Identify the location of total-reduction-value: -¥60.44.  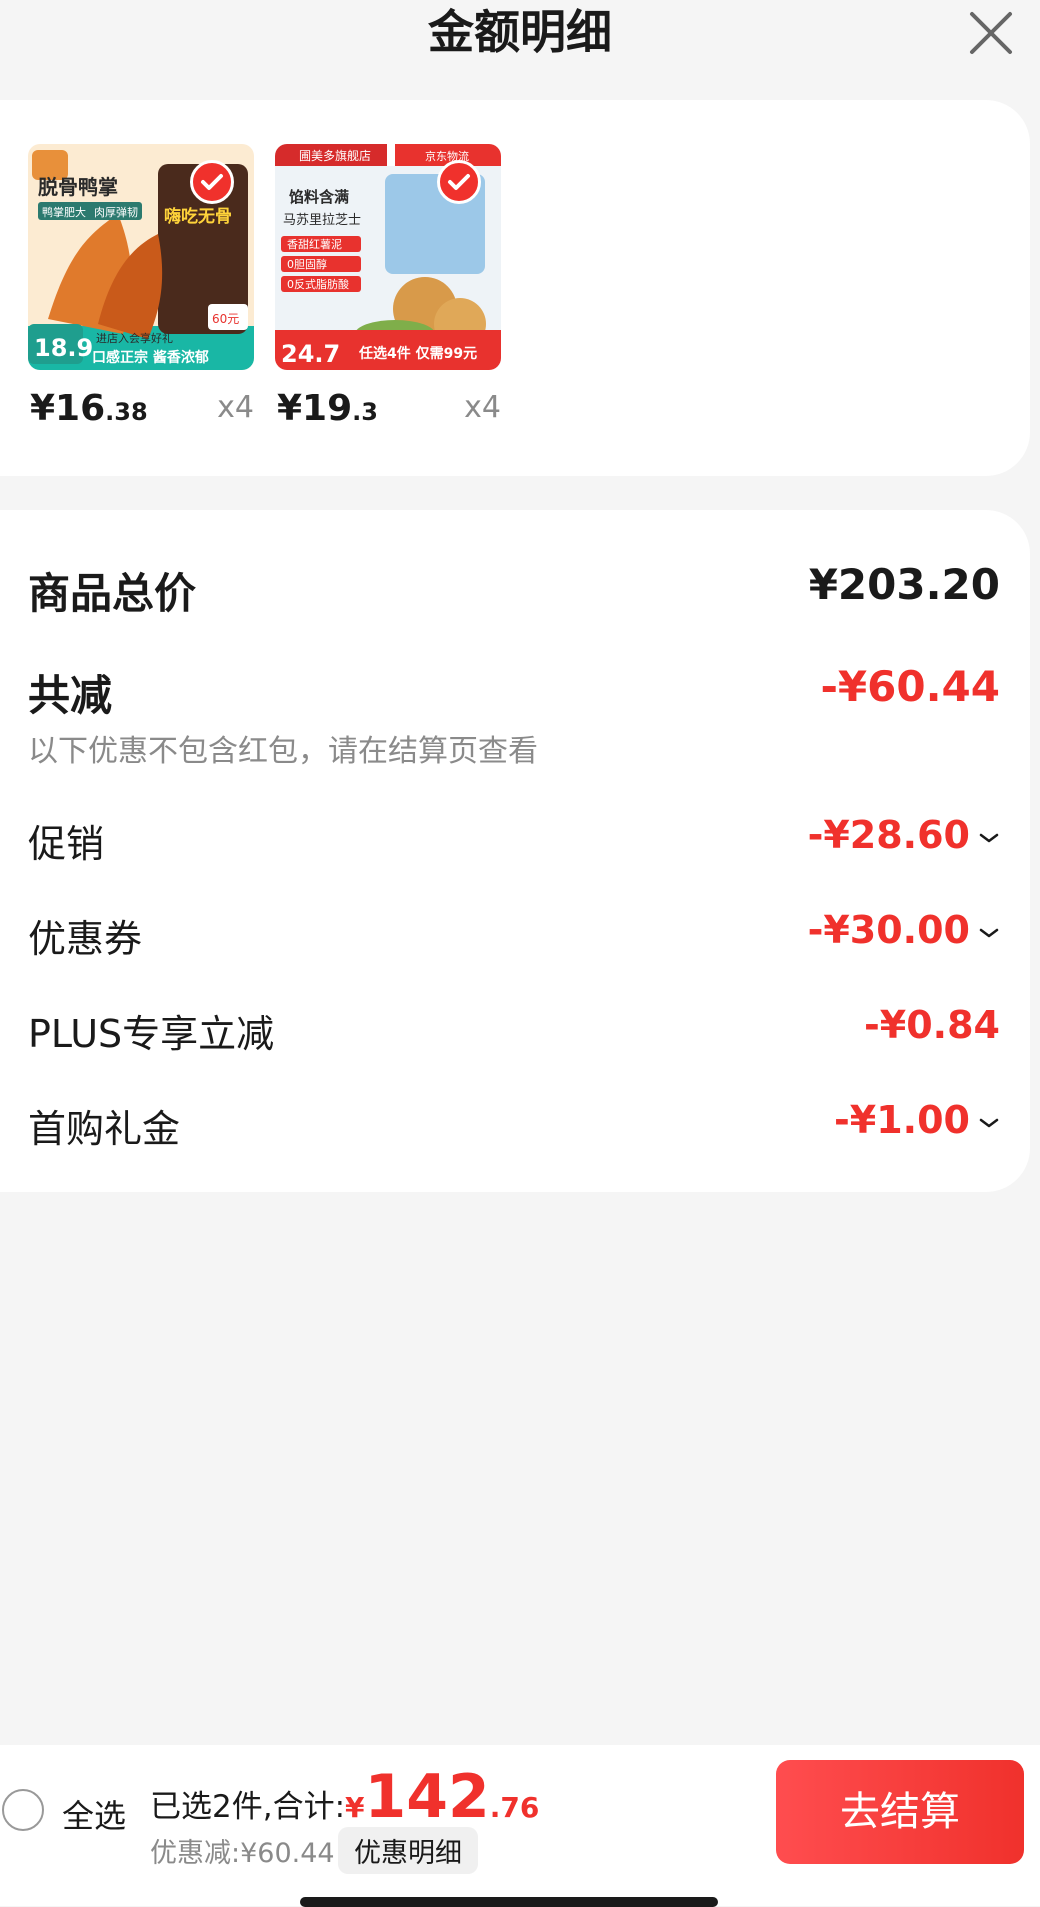
(910, 686).